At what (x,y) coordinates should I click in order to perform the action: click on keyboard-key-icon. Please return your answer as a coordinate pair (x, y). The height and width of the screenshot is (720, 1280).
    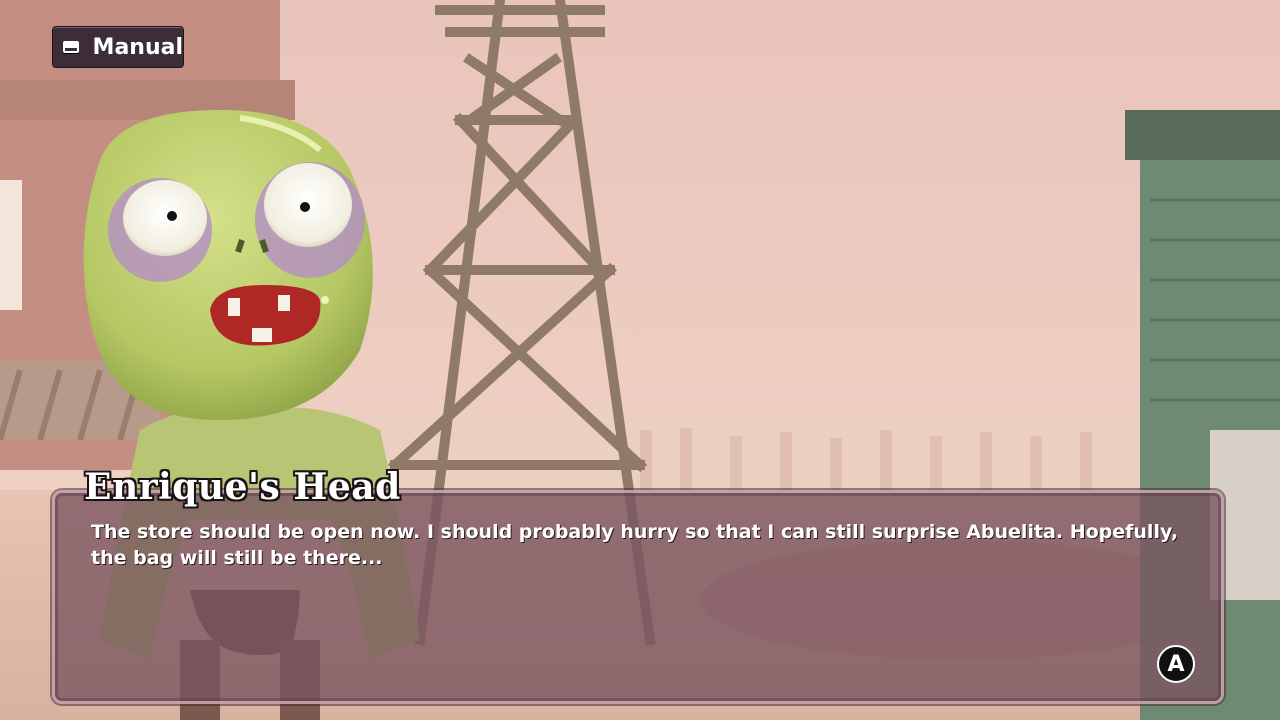
    Looking at the image, I should click on (71, 47).